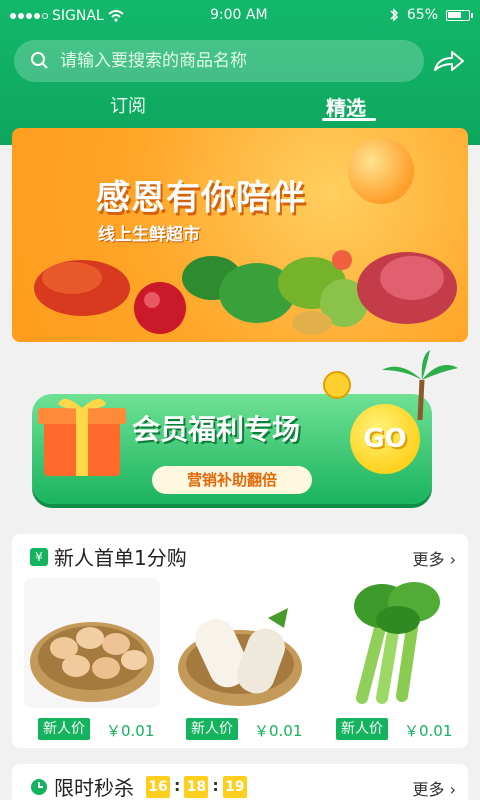 The image size is (480, 800). I want to click on radish-image, so click(240, 657).